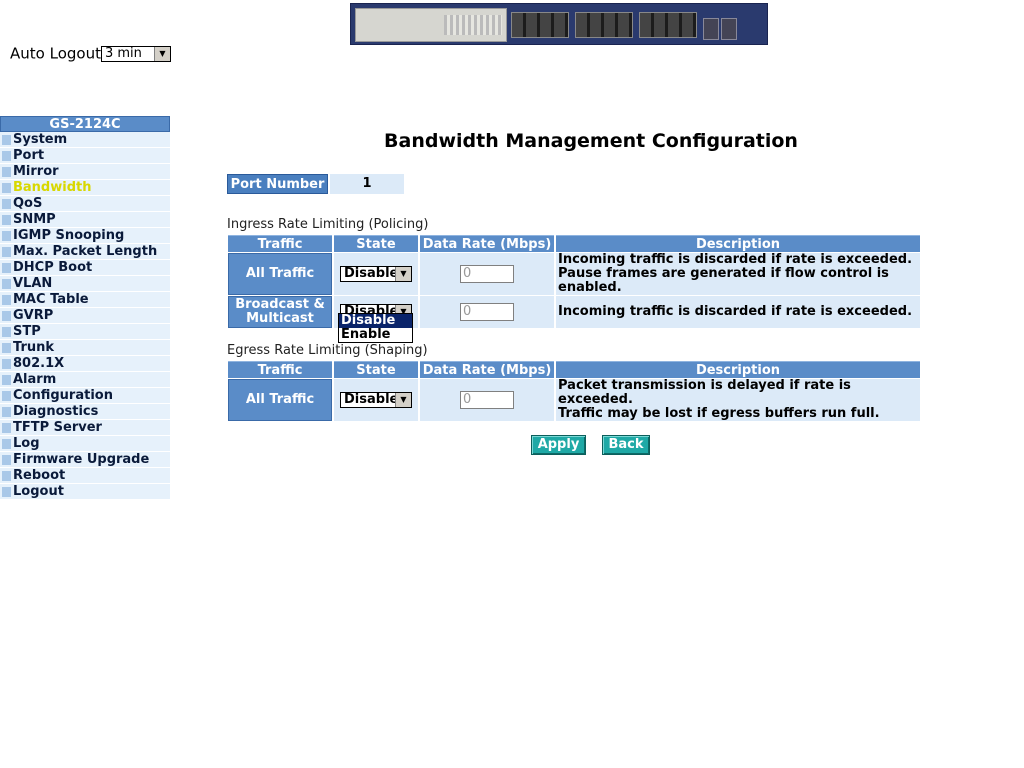 The image size is (1024, 768). What do you see at coordinates (327, 350) in the screenshot?
I see `egress-section-title: Egress Rate Limiting (Shaping)` at bounding box center [327, 350].